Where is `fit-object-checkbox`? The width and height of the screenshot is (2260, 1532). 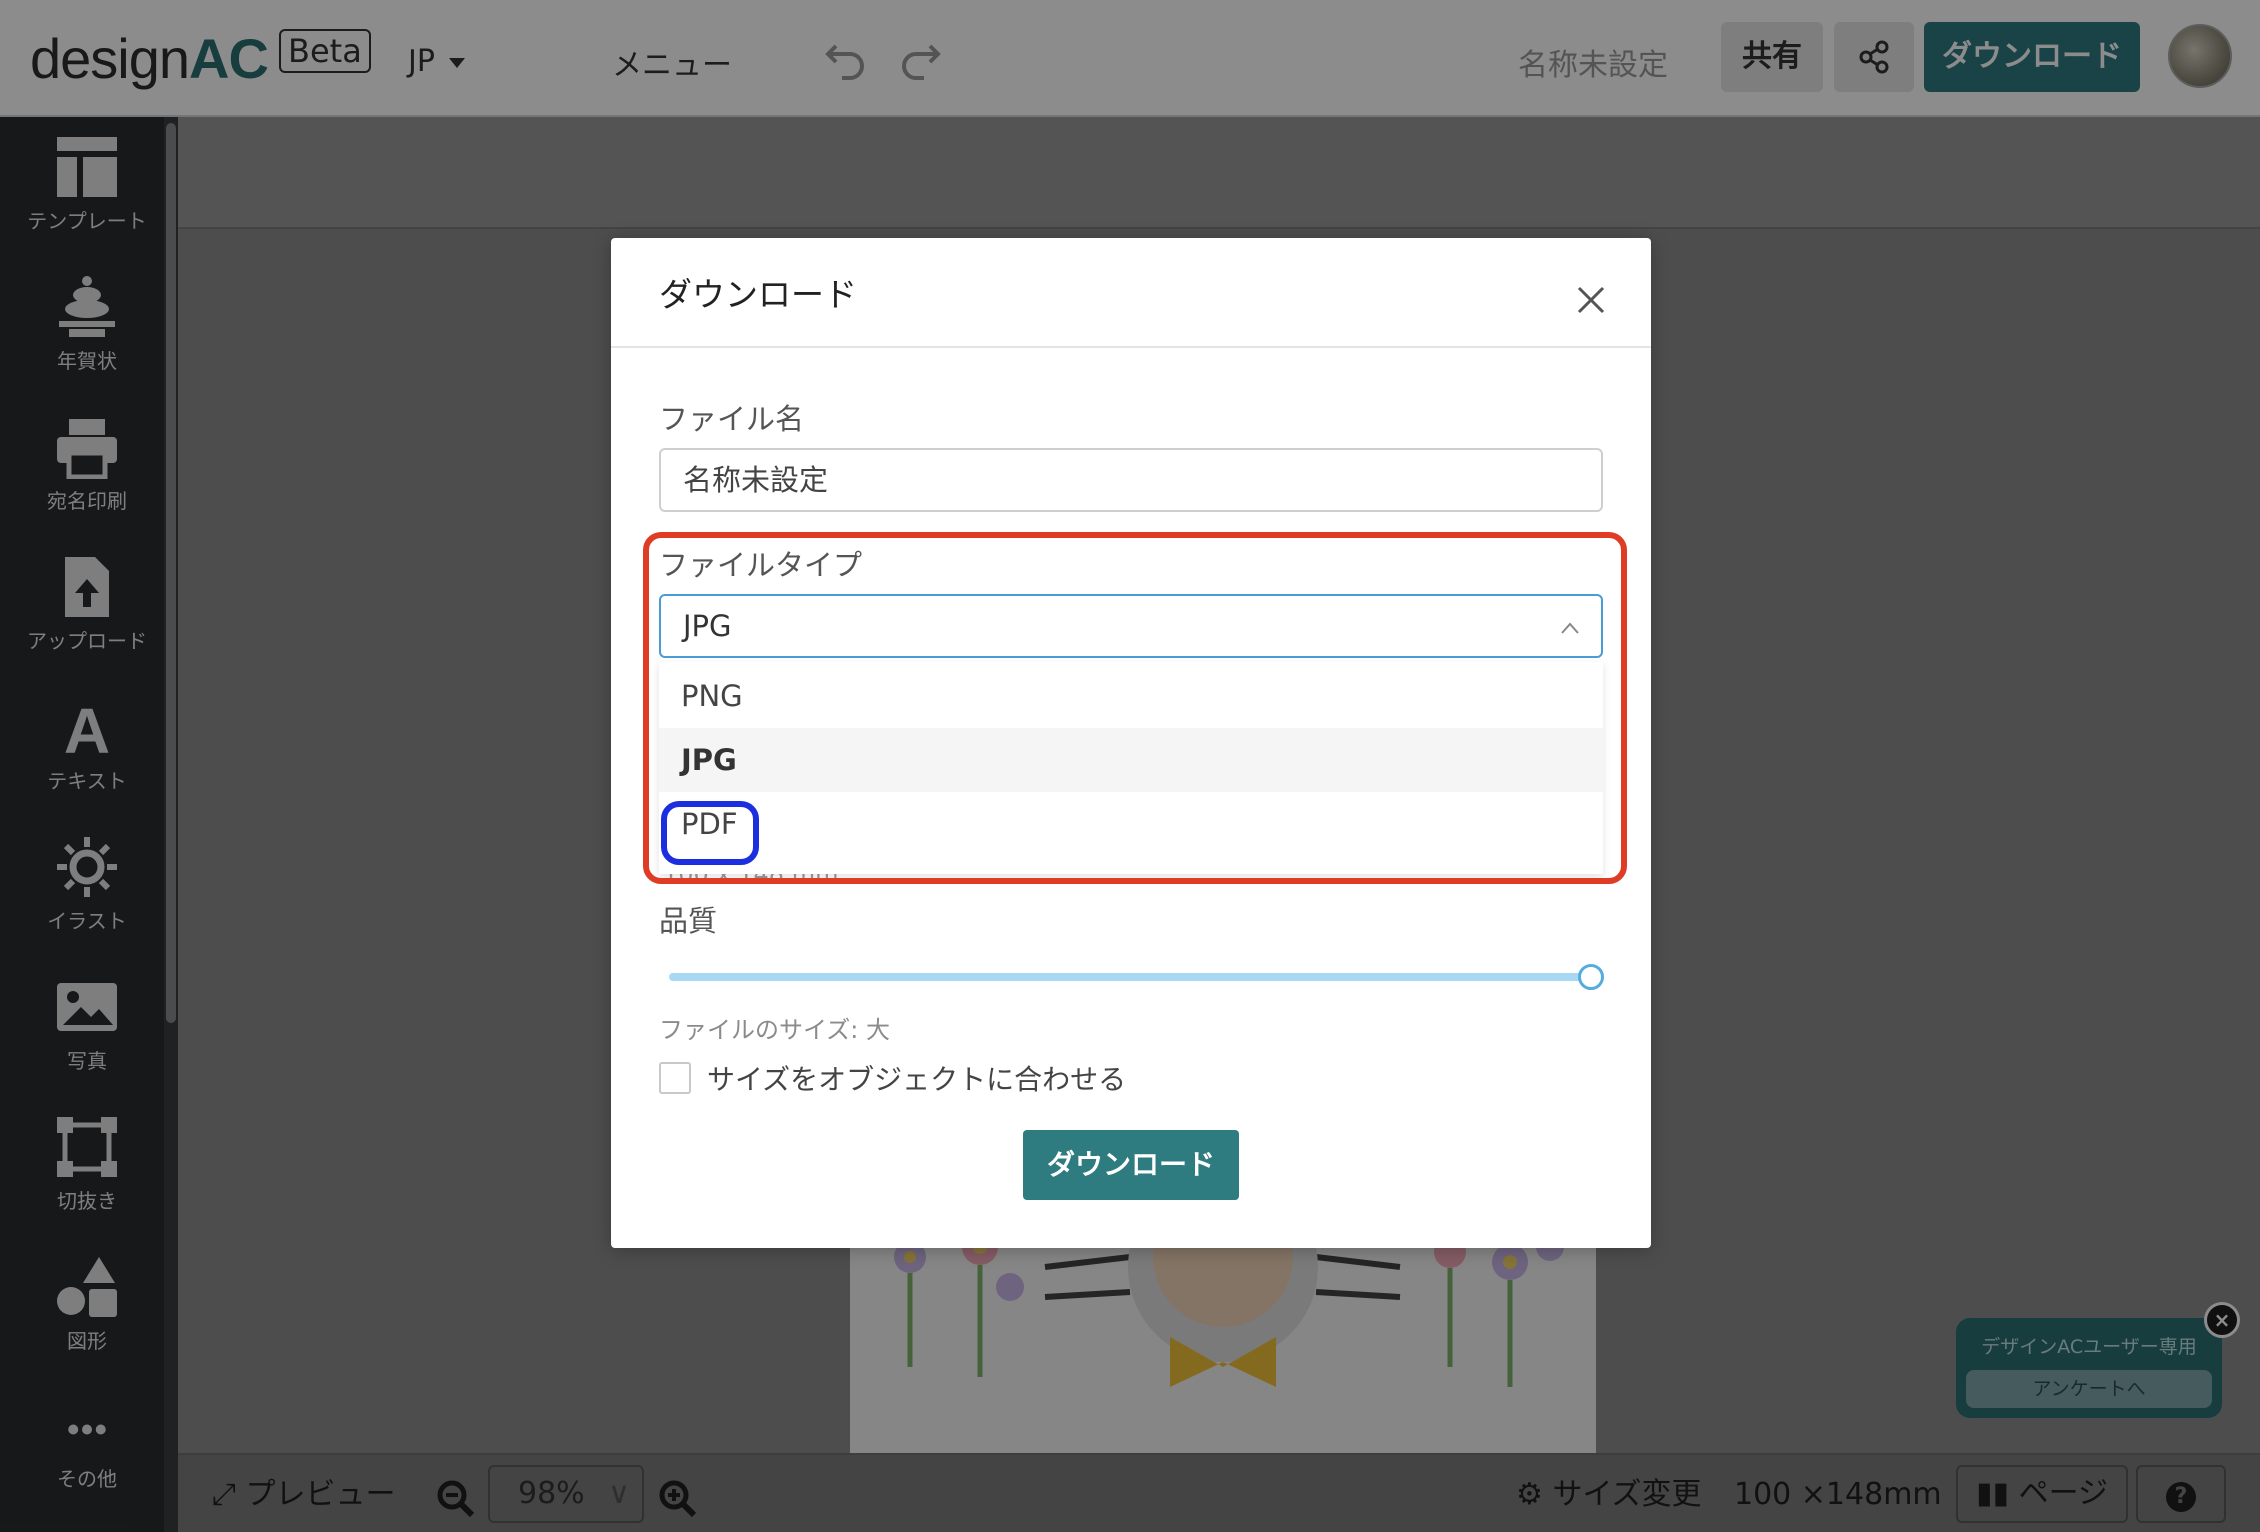
fit-object-checkbox is located at coordinates (675, 1078).